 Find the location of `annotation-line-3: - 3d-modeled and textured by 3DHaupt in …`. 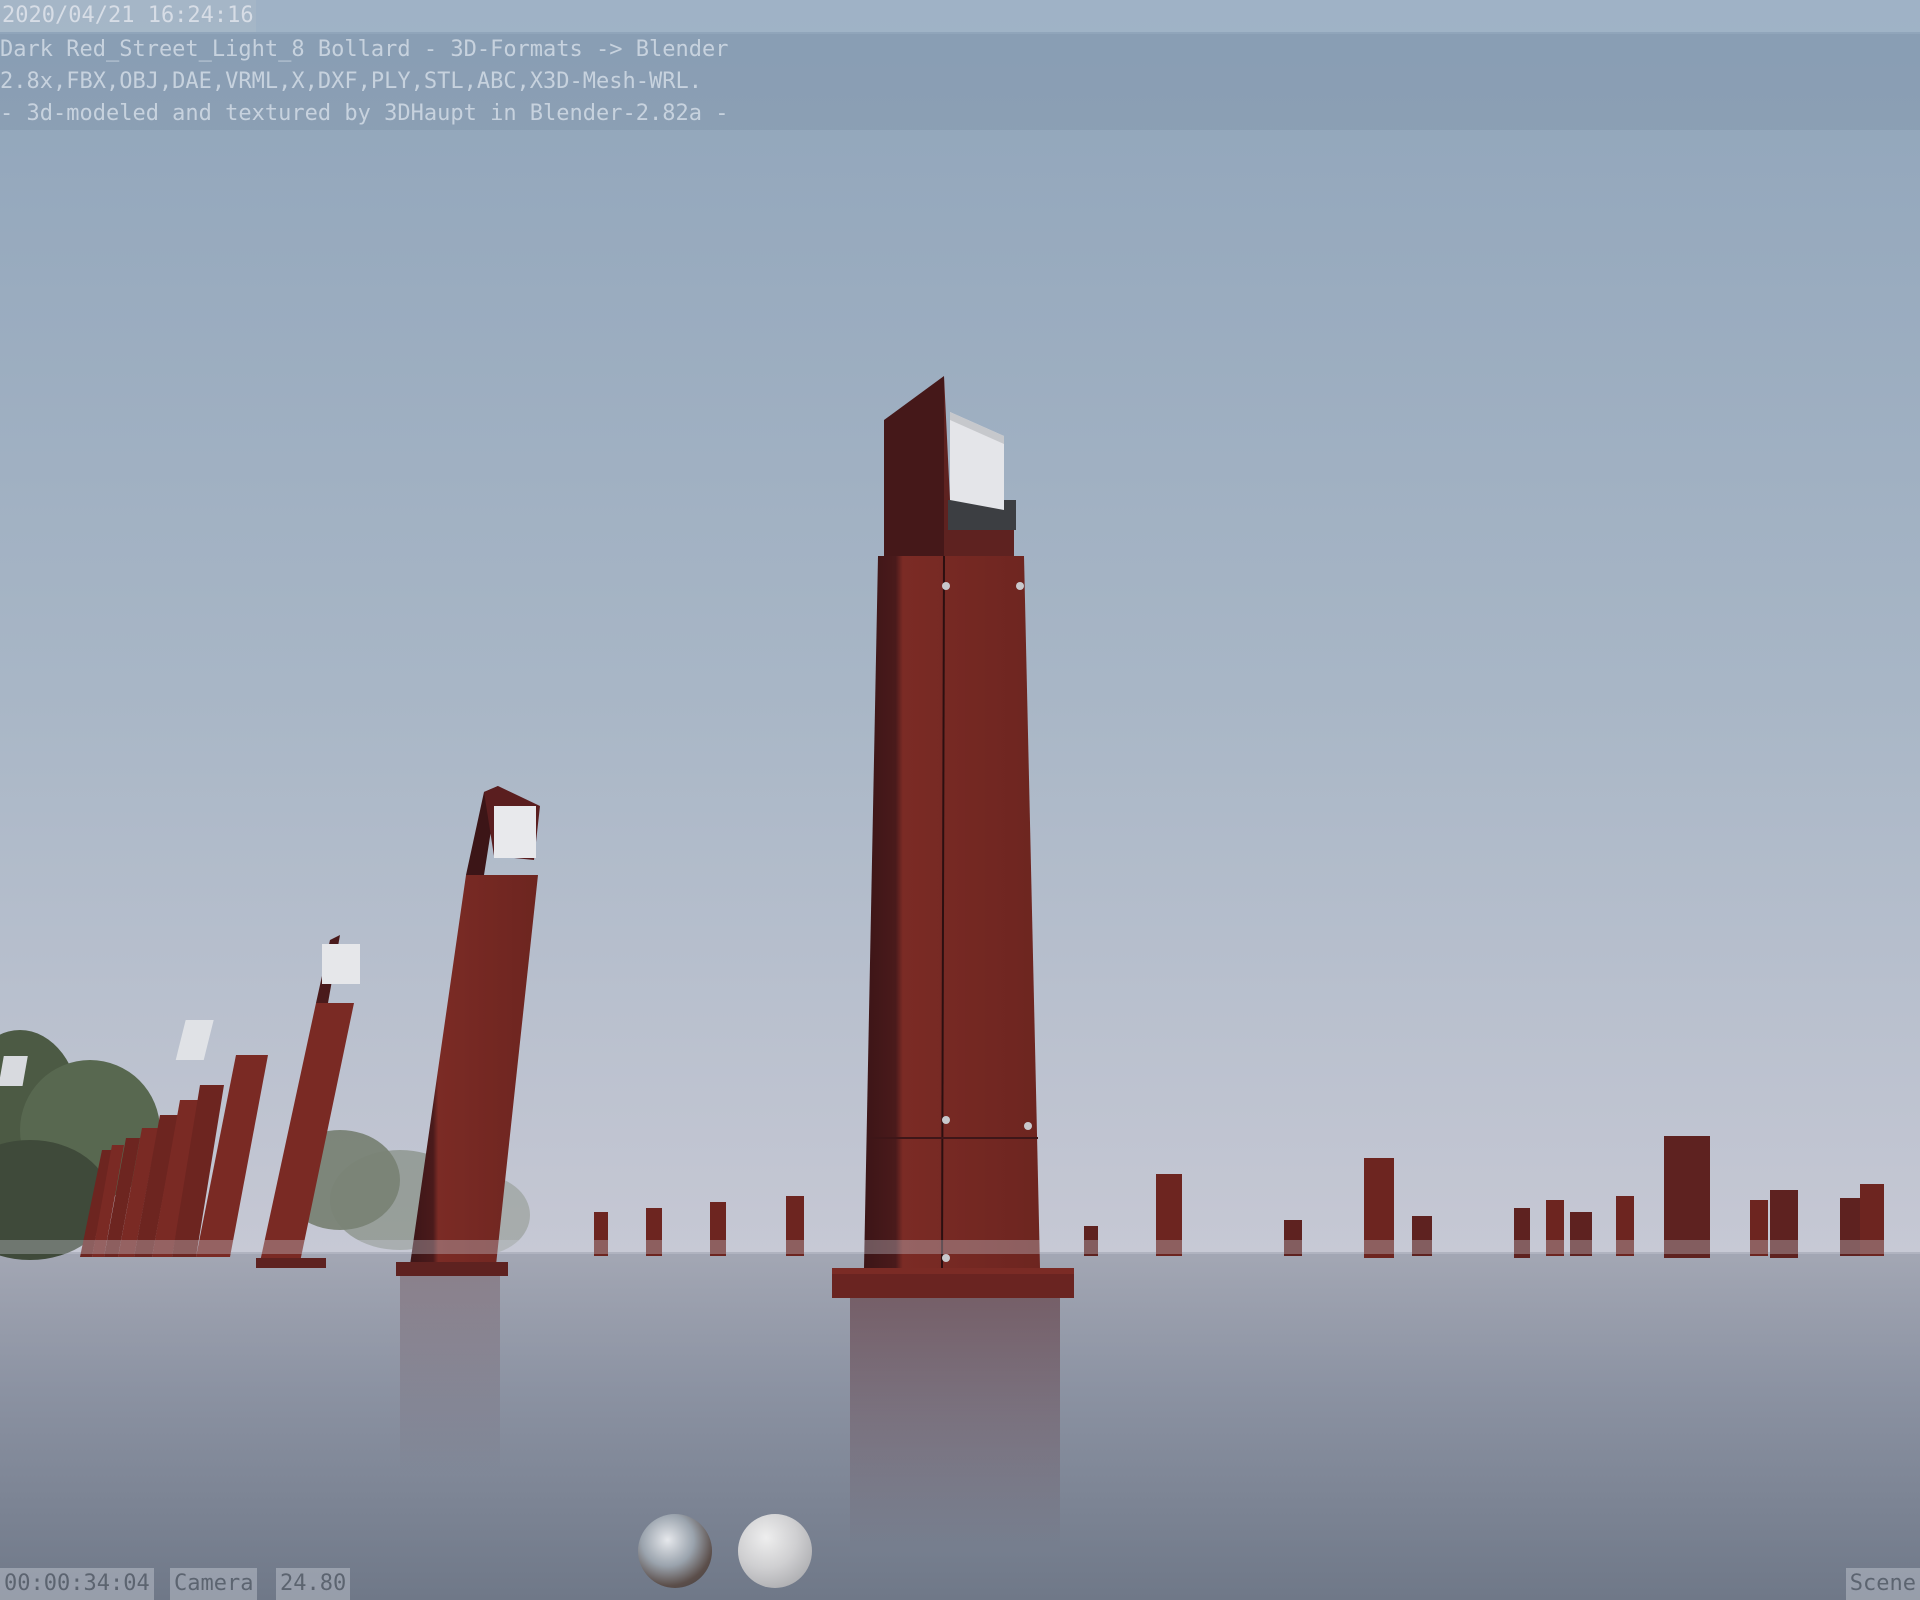

annotation-line-3: - 3d-modeled and textured by 3DHaupt in … is located at coordinates (364, 113).